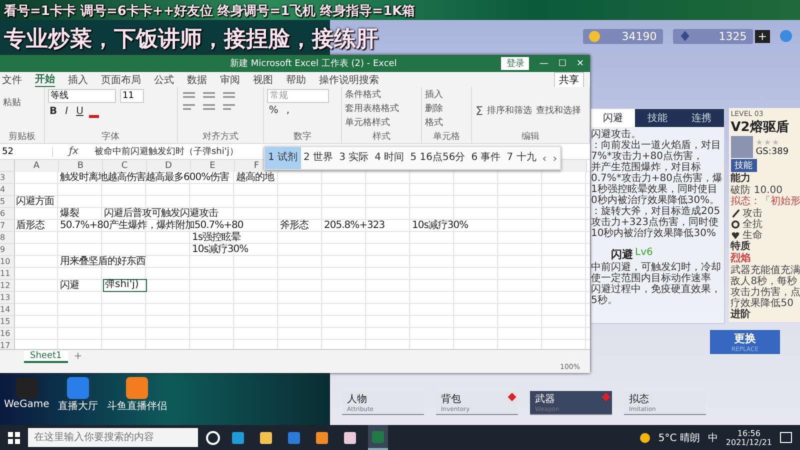  What do you see at coordinates (371, 109) in the screenshot?
I see `style-button: 套用表格格式` at bounding box center [371, 109].